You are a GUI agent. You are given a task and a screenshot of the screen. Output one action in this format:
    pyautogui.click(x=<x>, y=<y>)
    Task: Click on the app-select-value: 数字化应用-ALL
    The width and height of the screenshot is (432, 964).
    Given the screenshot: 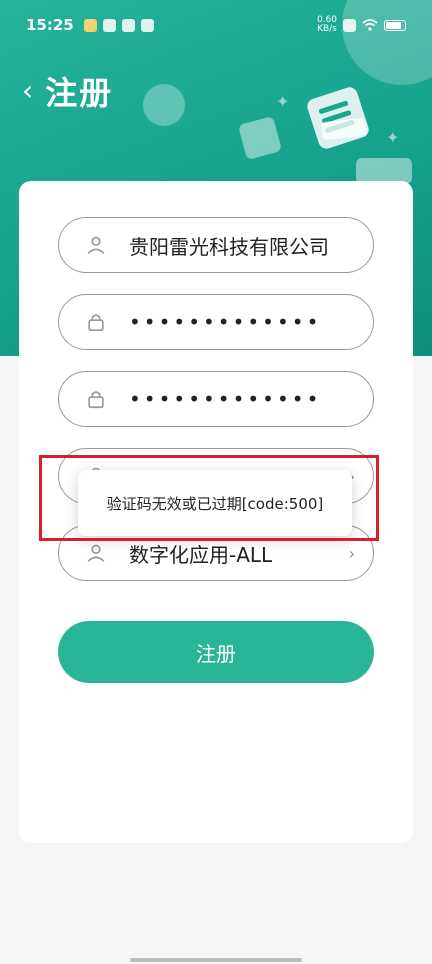 What is the action you would take?
    pyautogui.click(x=201, y=554)
    